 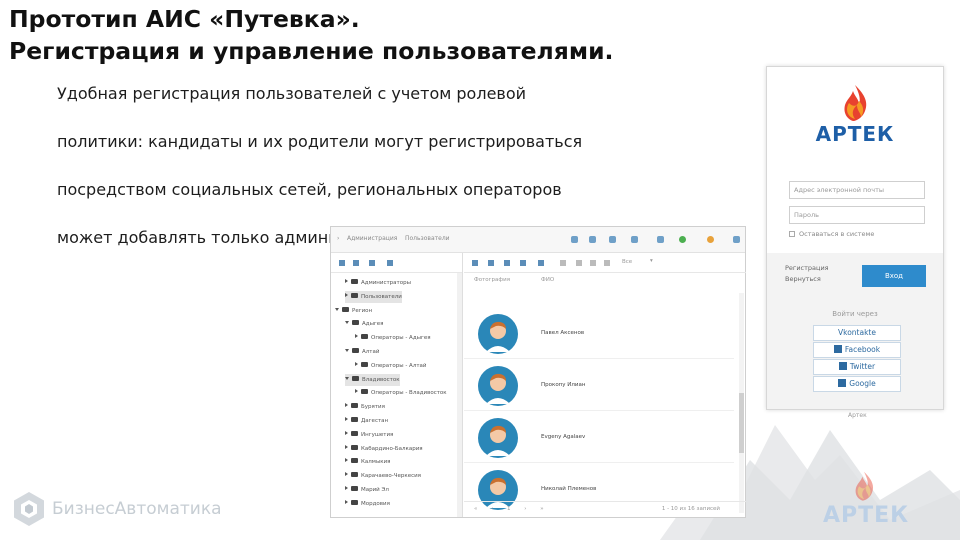 I want to click on tree-item-label: Алтай, so click(x=371, y=352).